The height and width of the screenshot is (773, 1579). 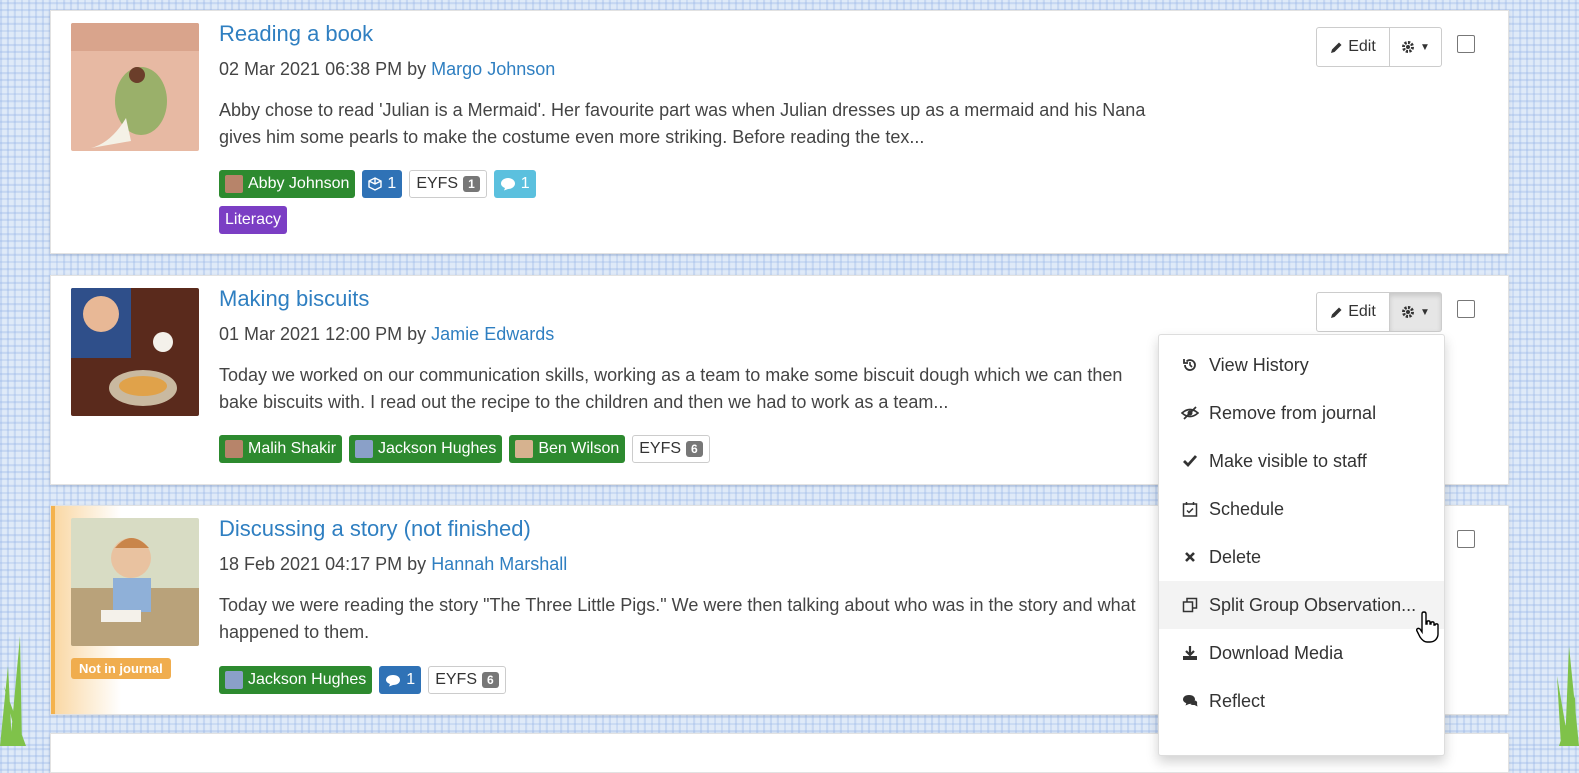 I want to click on child-name: Ben Wilson, so click(x=579, y=448).